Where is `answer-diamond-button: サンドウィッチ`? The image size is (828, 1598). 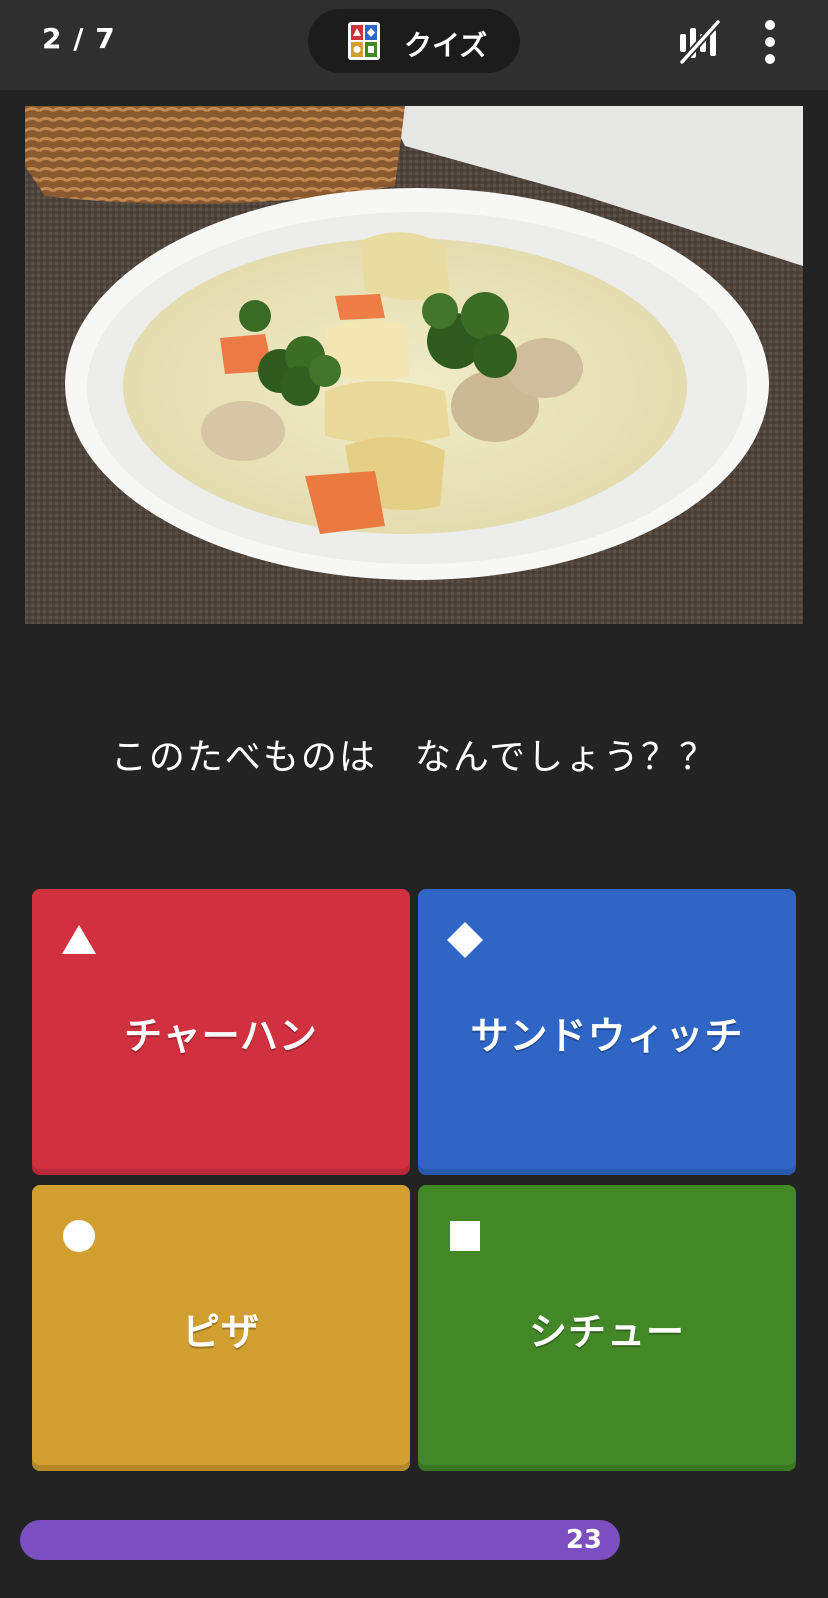 answer-diamond-button: サンドウィッチ is located at coordinates (607, 1032).